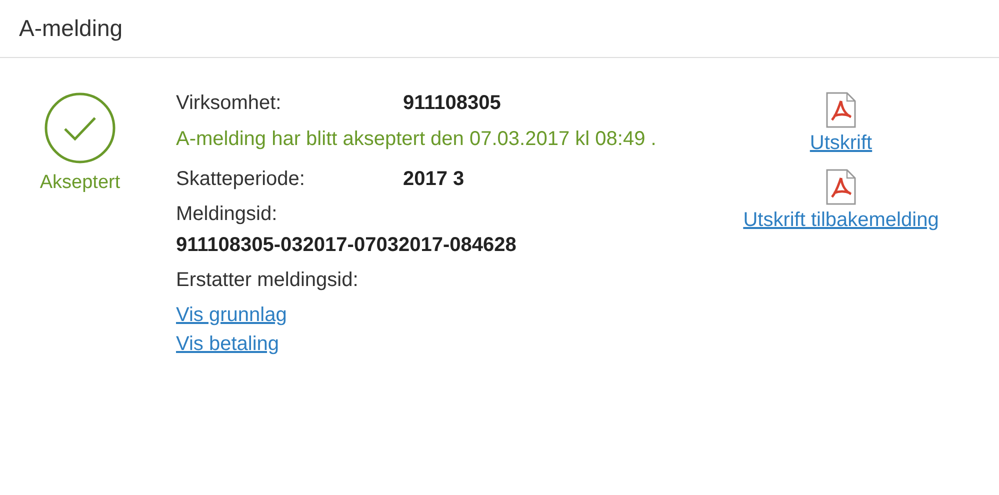 This screenshot has height=495, width=999. I want to click on document-link: Utskrift, so click(841, 143).